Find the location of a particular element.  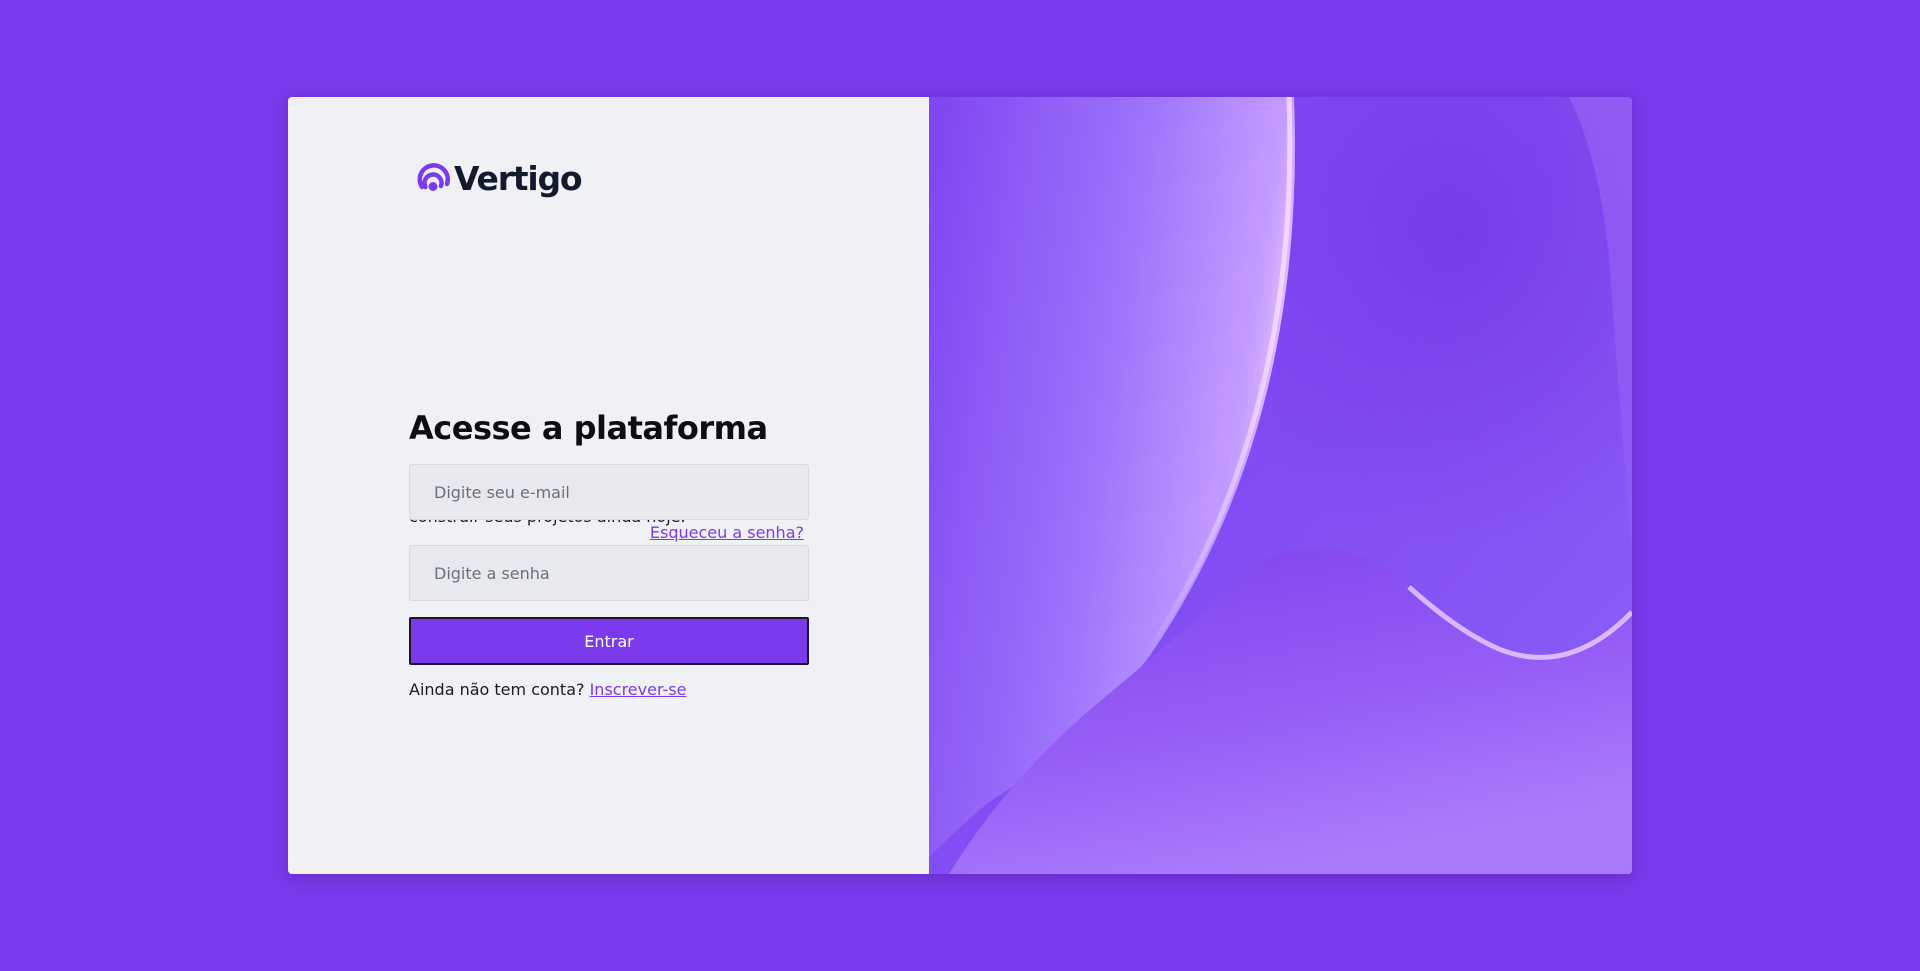

signup-prompt: Ainda não tem conta? Inscrever-se is located at coordinates (547, 689).